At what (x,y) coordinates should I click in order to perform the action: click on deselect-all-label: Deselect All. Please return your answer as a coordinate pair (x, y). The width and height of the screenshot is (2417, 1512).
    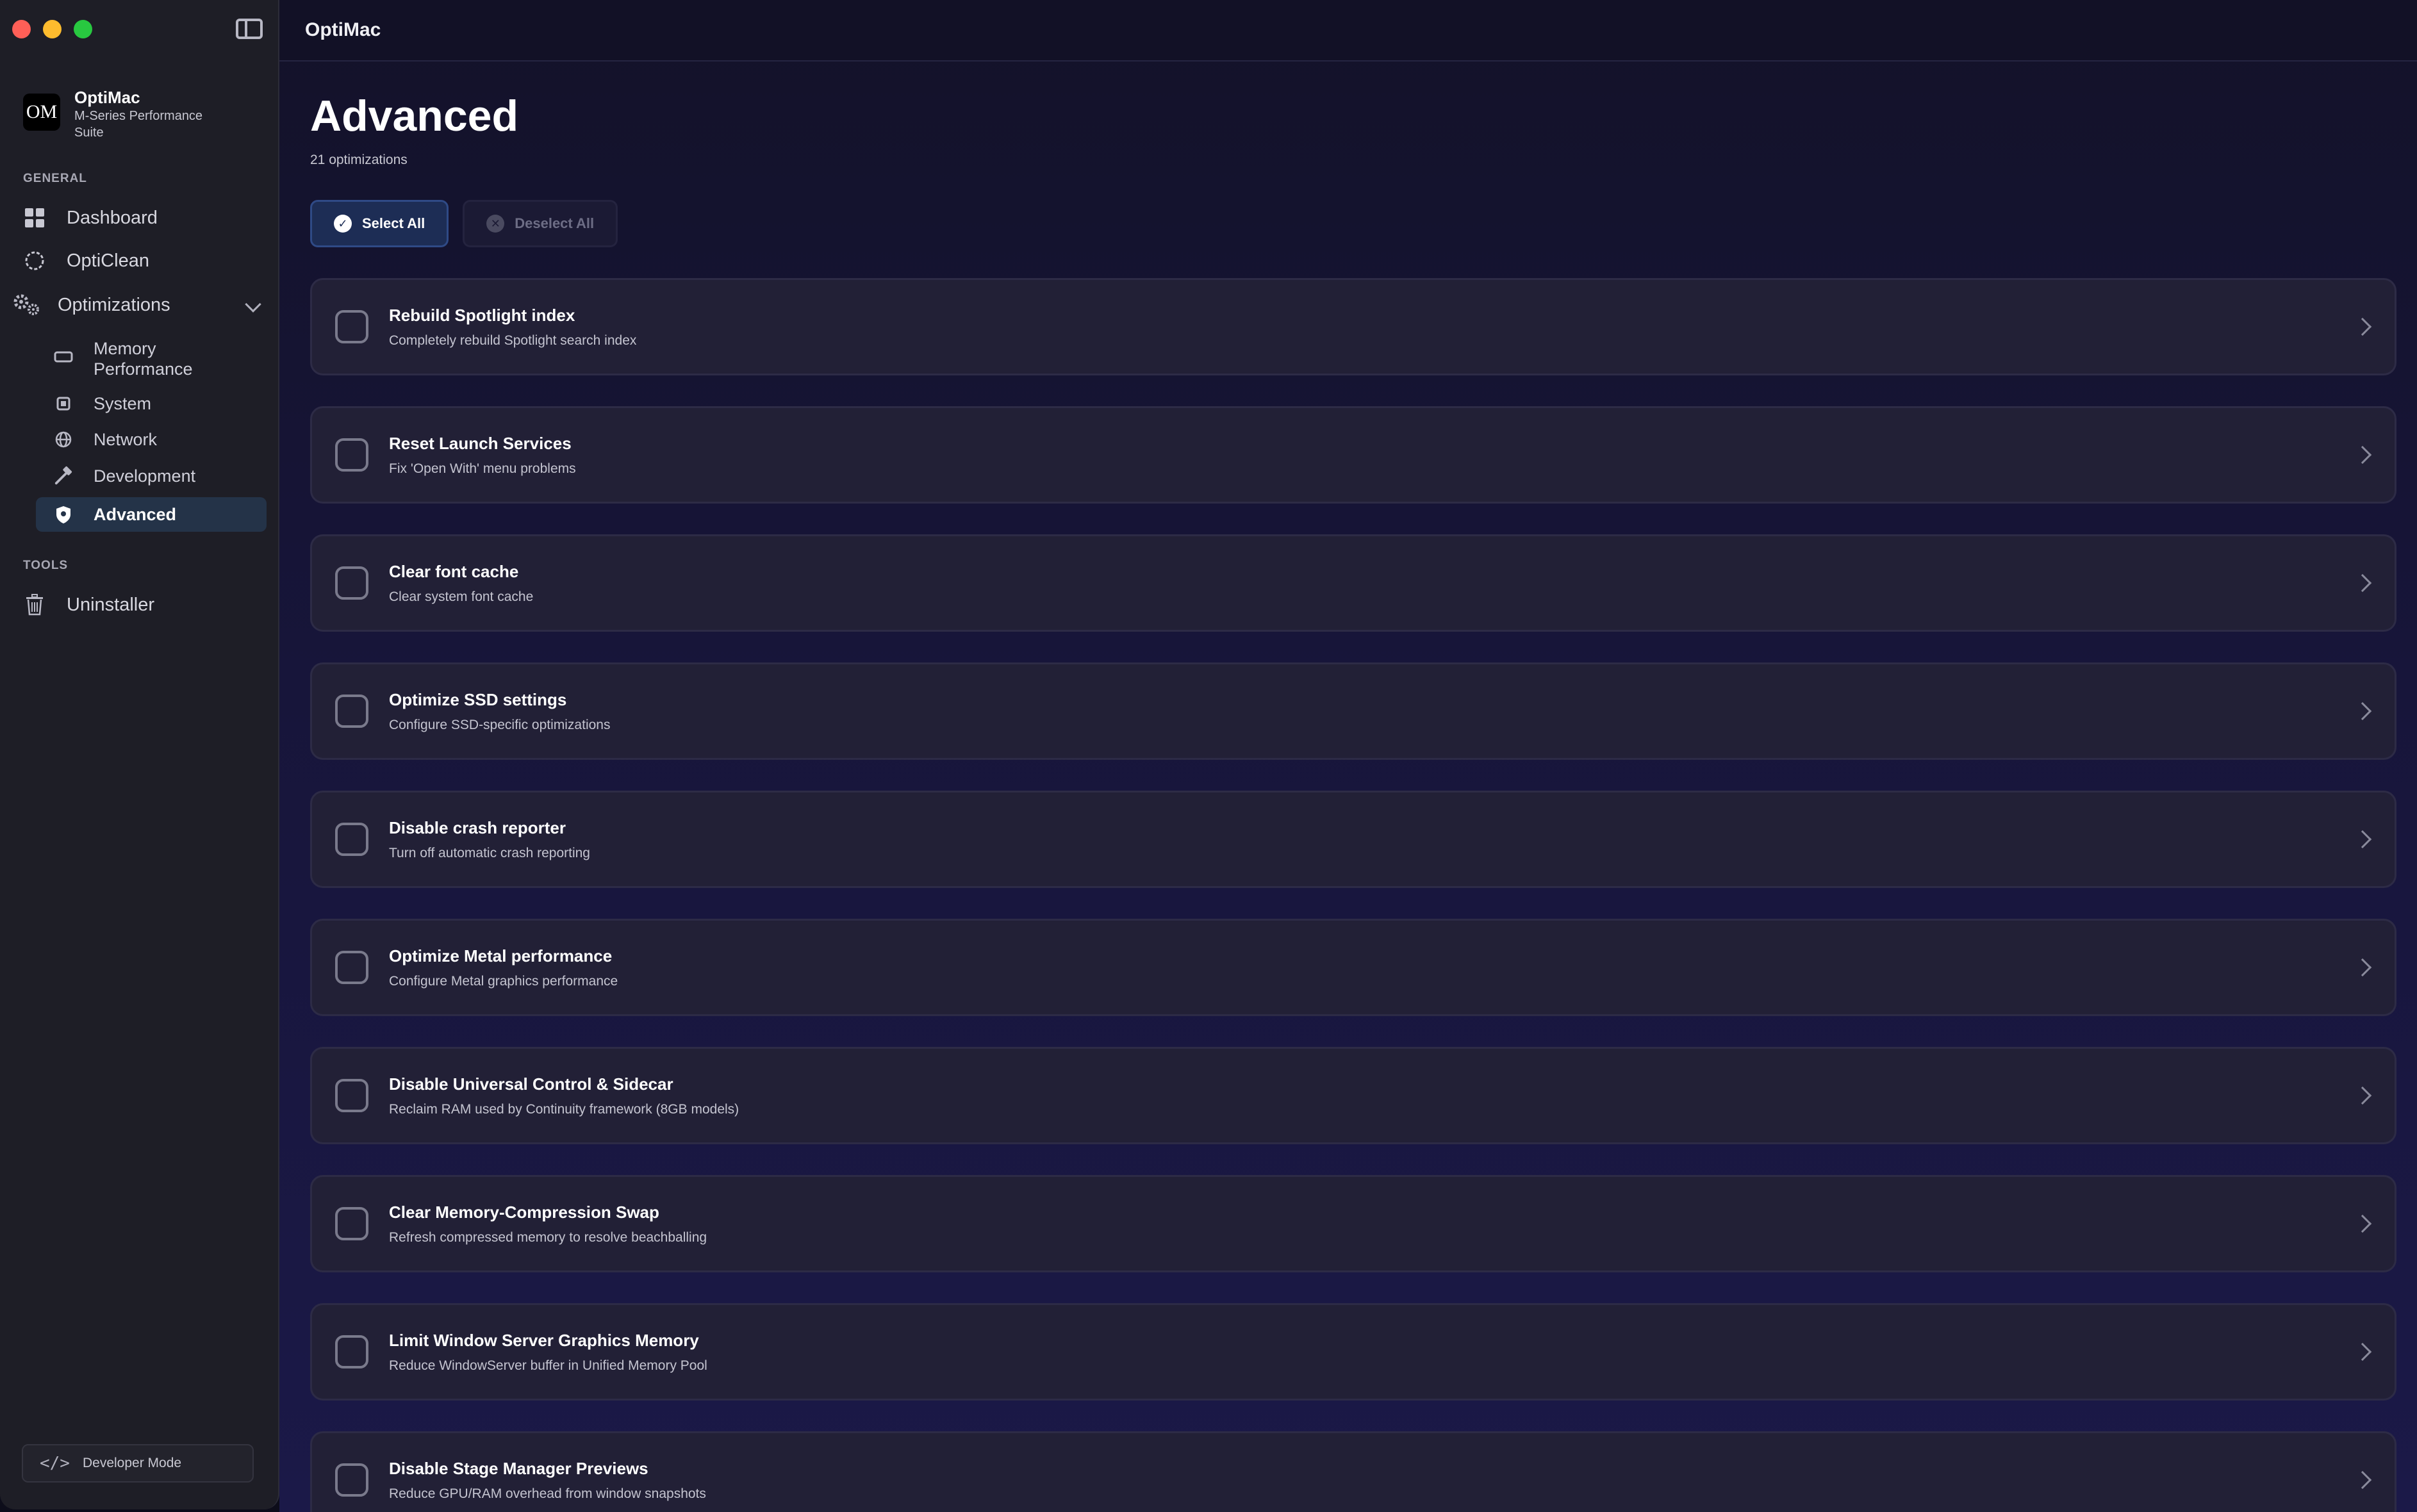
    Looking at the image, I should click on (555, 223).